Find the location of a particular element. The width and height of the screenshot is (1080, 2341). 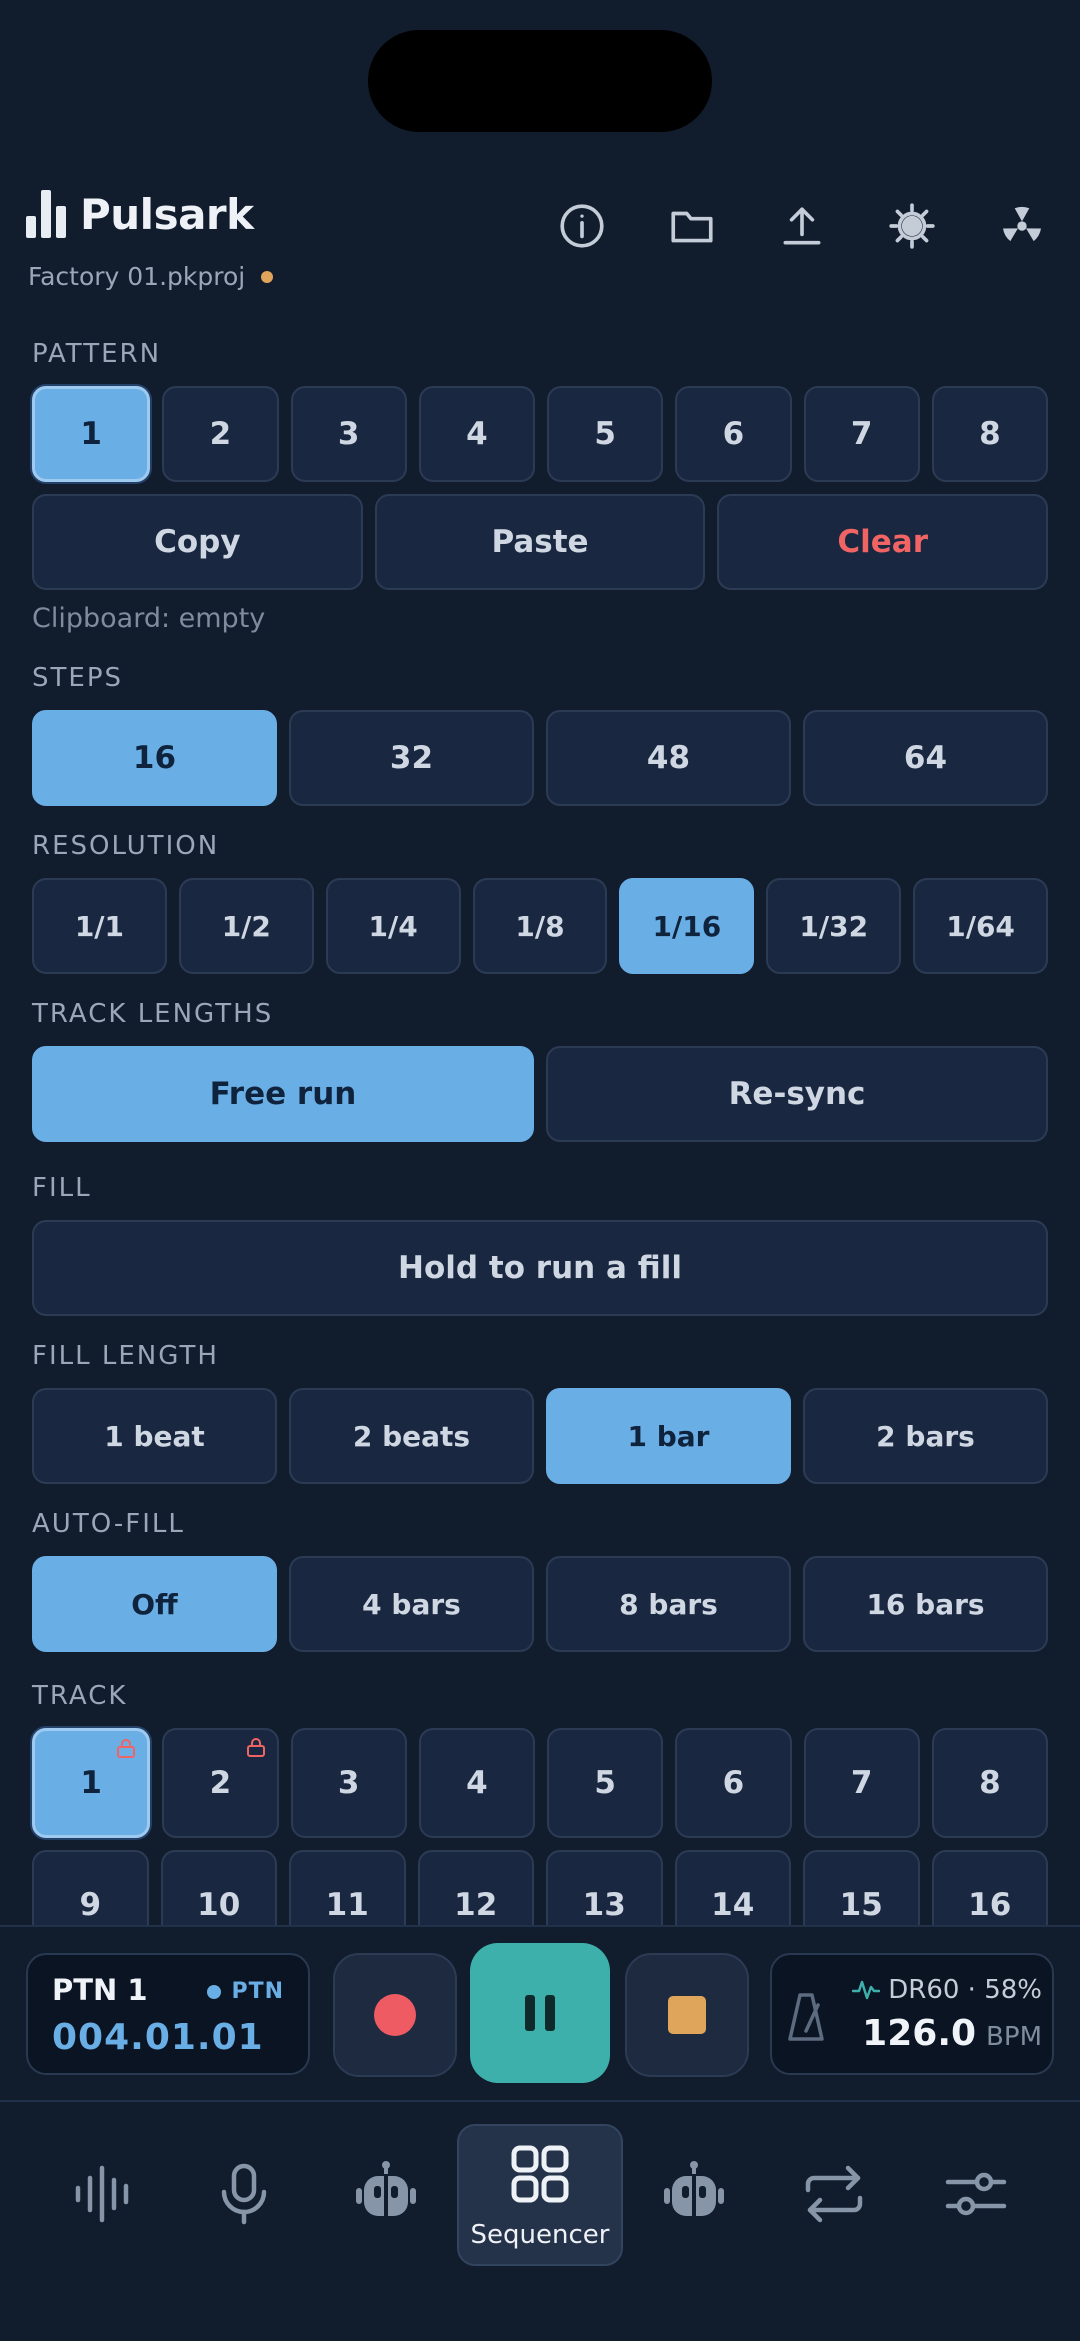

resolution-option-1-16: 1/16 is located at coordinates (687, 926).